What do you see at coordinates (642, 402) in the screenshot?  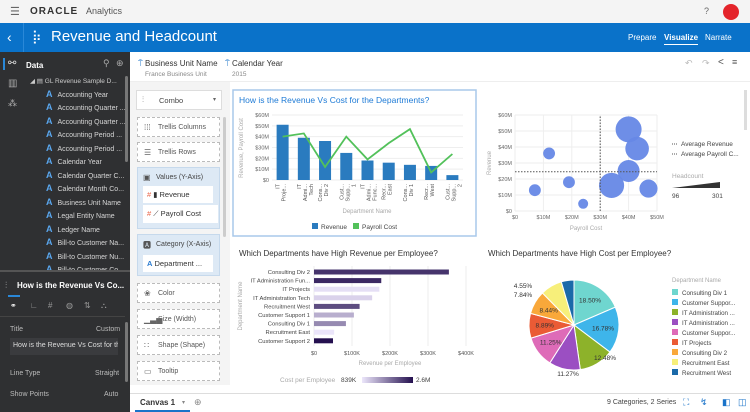 I see `status-text: 9 Categories, 2 Series` at bounding box center [642, 402].